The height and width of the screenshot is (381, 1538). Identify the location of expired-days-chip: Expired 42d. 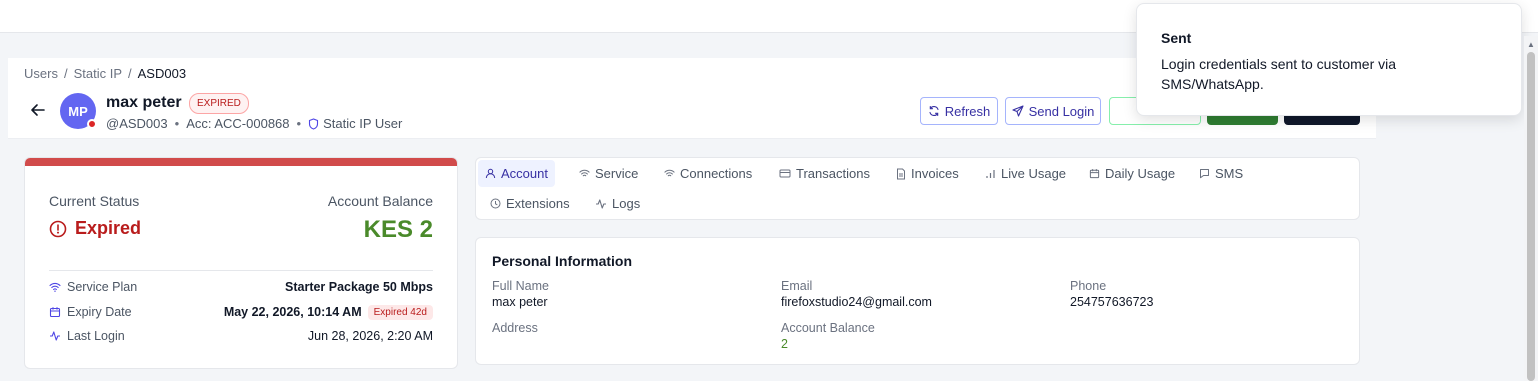
(400, 312).